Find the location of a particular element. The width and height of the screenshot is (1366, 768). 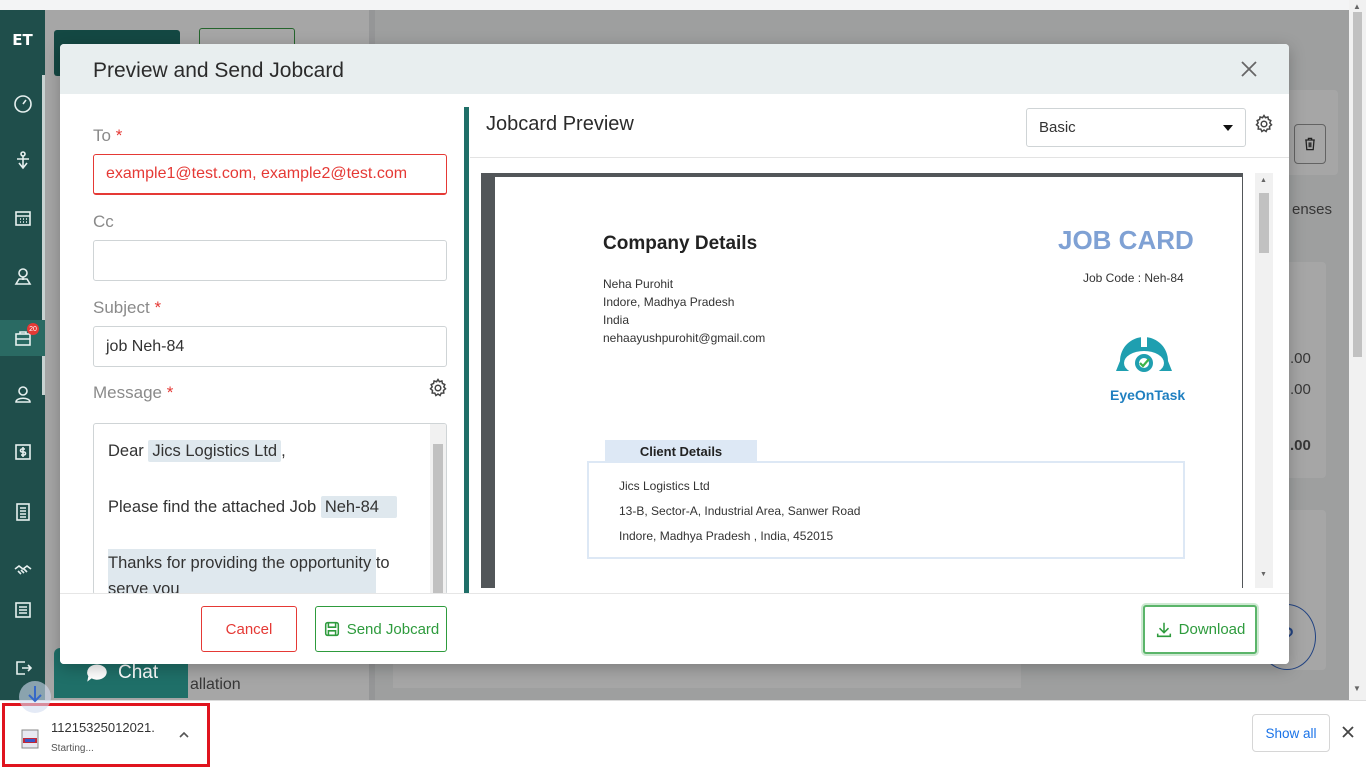

company-country: India is located at coordinates (616, 320).